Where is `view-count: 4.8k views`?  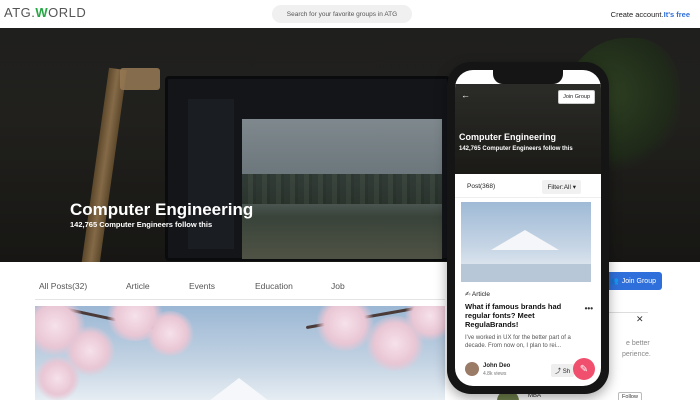 view-count: 4.8k views is located at coordinates (495, 374).